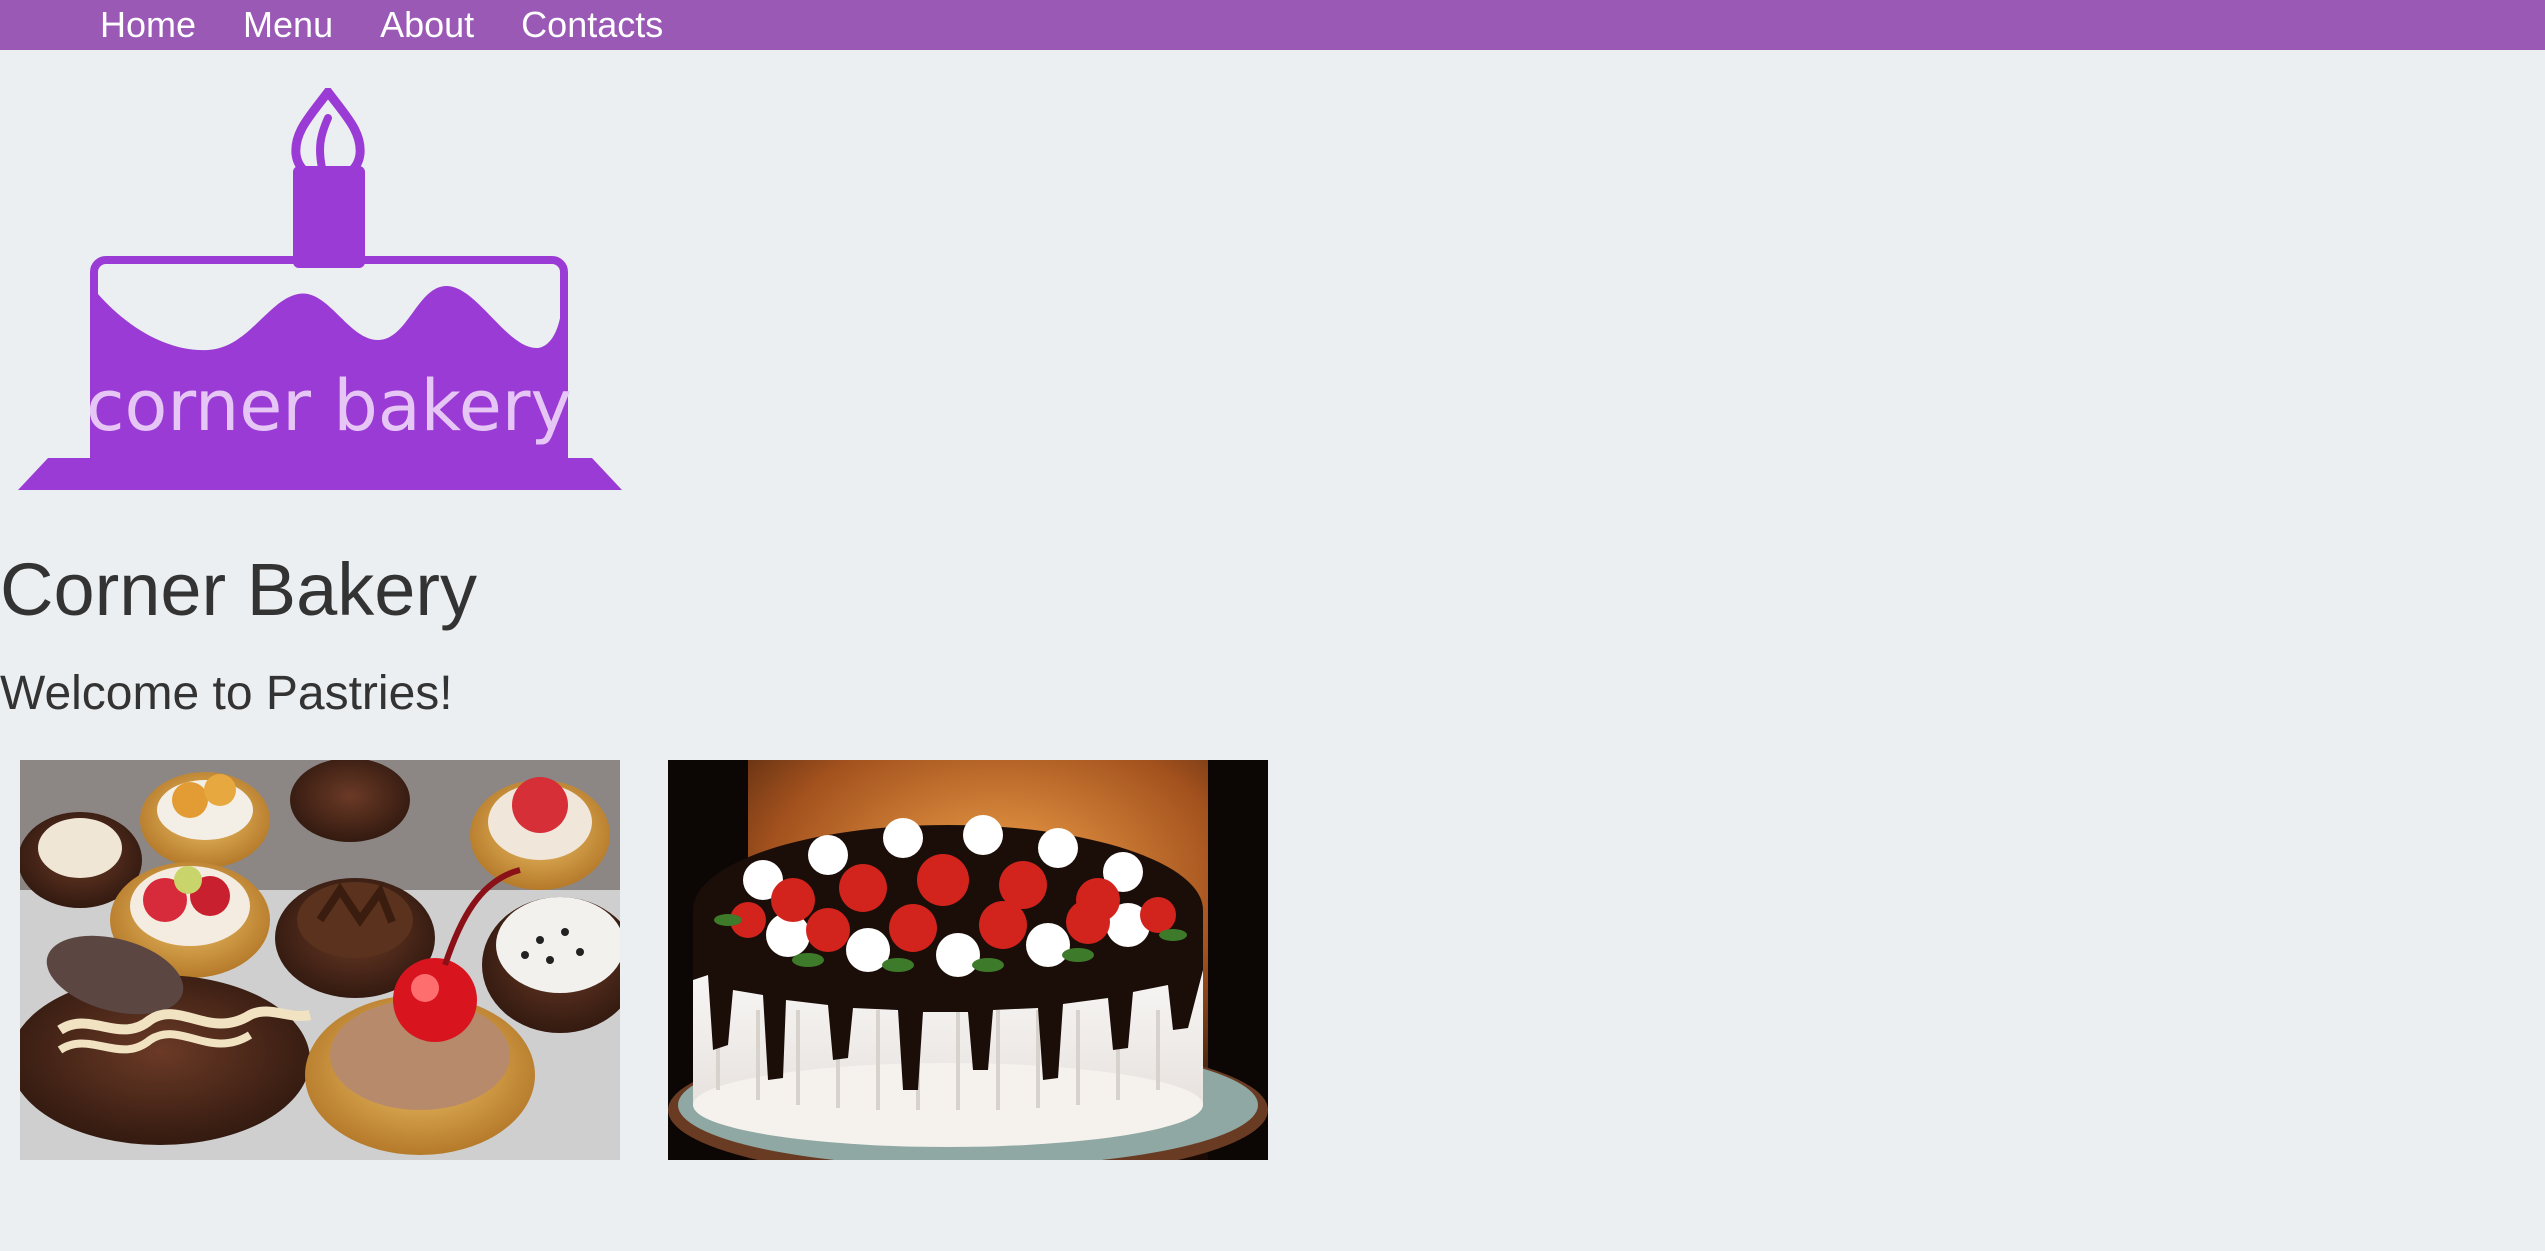 This screenshot has height=1251, width=2545. What do you see at coordinates (148, 25) in the screenshot?
I see `nav-item-home: Home` at bounding box center [148, 25].